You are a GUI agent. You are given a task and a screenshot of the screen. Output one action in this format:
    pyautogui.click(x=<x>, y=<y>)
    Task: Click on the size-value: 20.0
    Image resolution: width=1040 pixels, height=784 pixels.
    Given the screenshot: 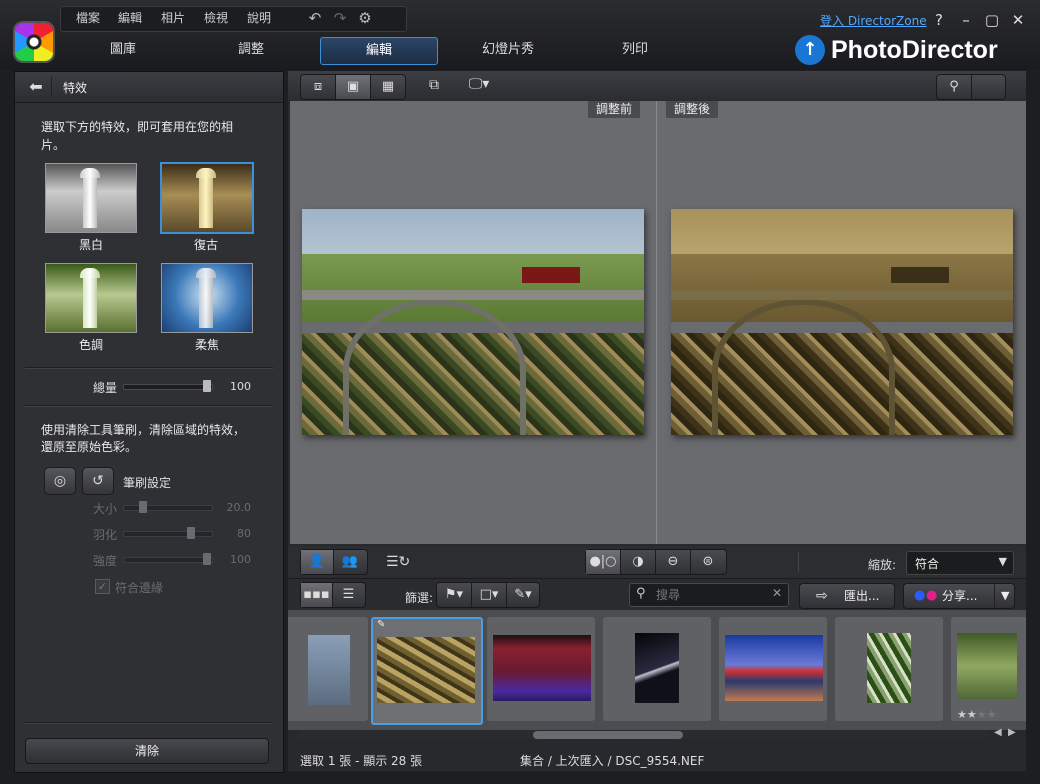 What is the action you would take?
    pyautogui.click(x=239, y=507)
    